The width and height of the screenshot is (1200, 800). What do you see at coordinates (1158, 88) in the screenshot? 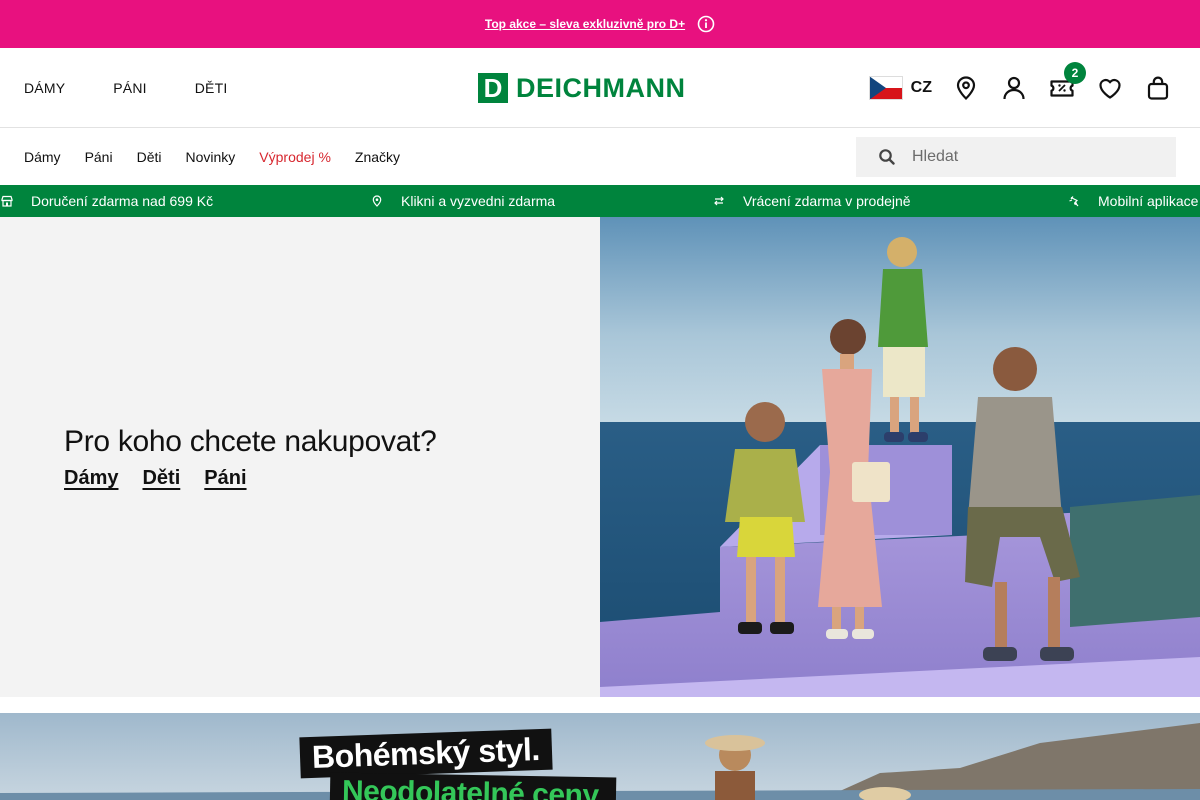
I see `shopping-bag-icon` at bounding box center [1158, 88].